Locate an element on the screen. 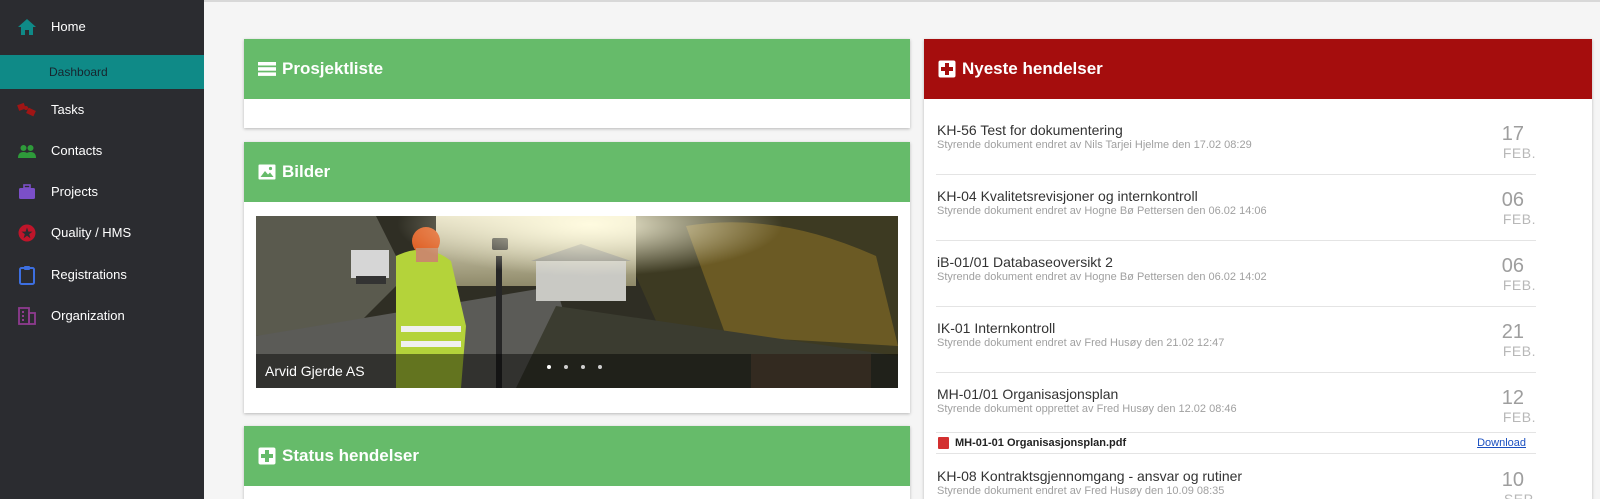 This screenshot has width=1600, height=499. sidebar-item-contacts: Contacts is located at coordinates (102, 150).